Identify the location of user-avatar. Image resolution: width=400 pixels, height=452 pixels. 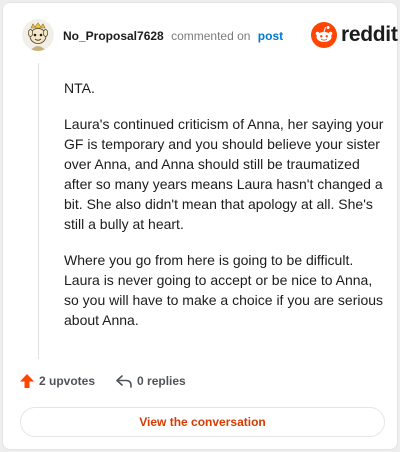
(38, 35).